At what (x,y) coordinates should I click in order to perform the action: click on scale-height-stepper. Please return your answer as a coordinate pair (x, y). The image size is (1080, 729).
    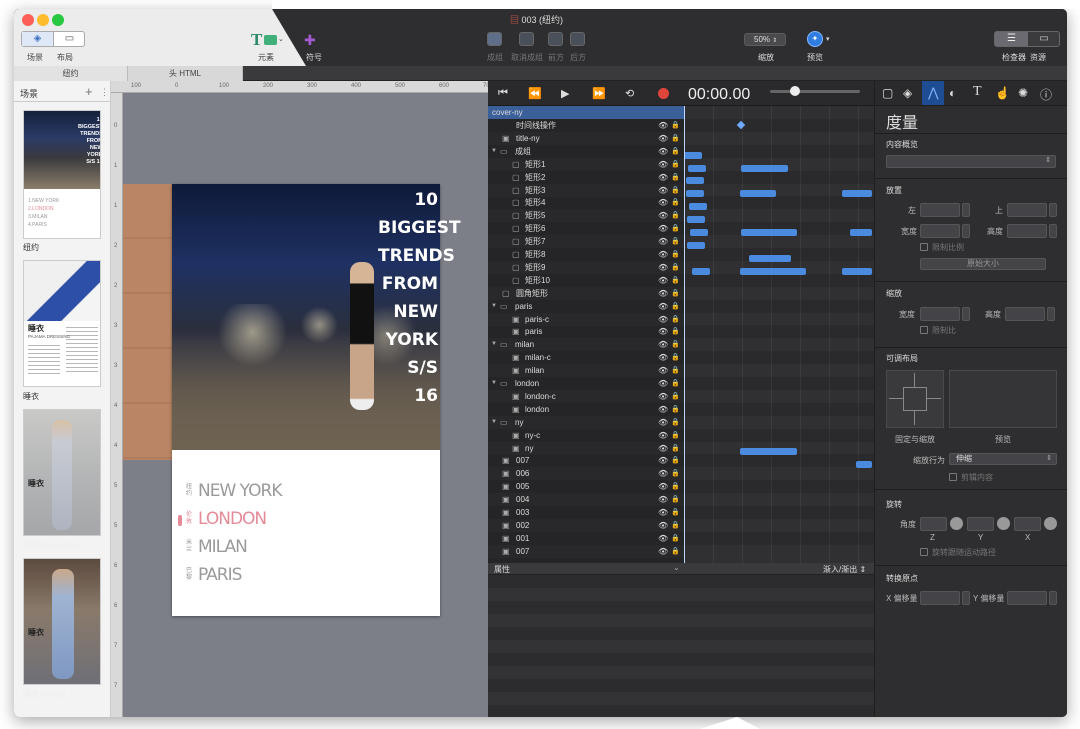
    Looking at the image, I should click on (1051, 314).